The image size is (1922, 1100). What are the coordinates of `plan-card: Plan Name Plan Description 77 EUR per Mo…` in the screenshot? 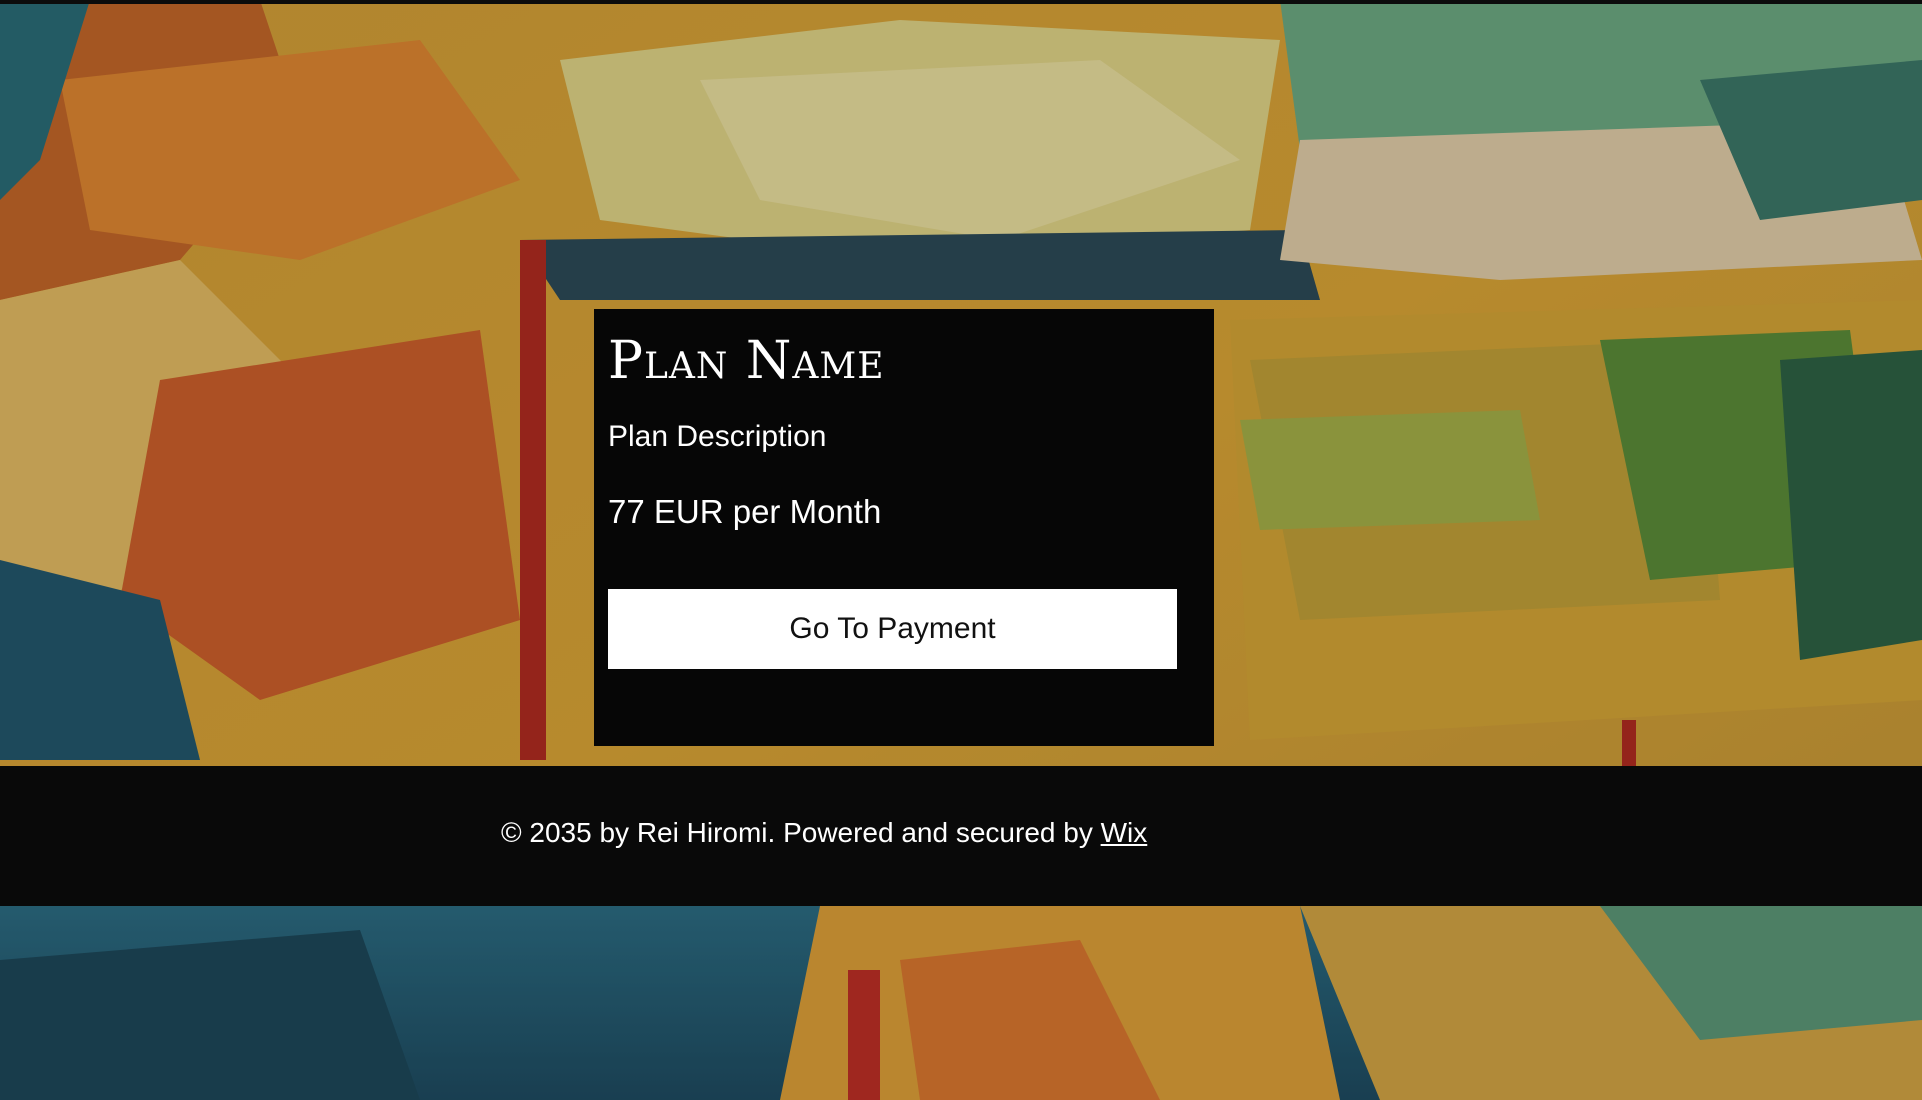 It's located at (904, 527).